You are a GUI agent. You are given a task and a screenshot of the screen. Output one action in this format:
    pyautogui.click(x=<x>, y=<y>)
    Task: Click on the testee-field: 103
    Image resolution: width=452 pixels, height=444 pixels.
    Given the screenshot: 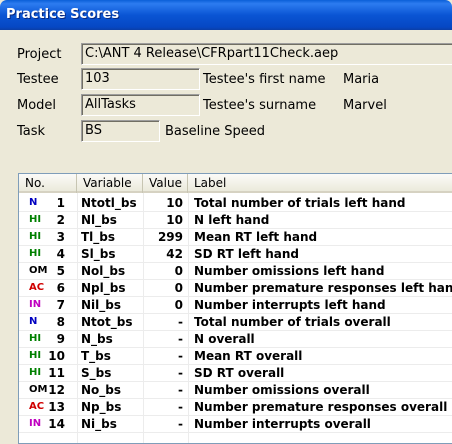 What is the action you would take?
    pyautogui.click(x=140, y=79)
    